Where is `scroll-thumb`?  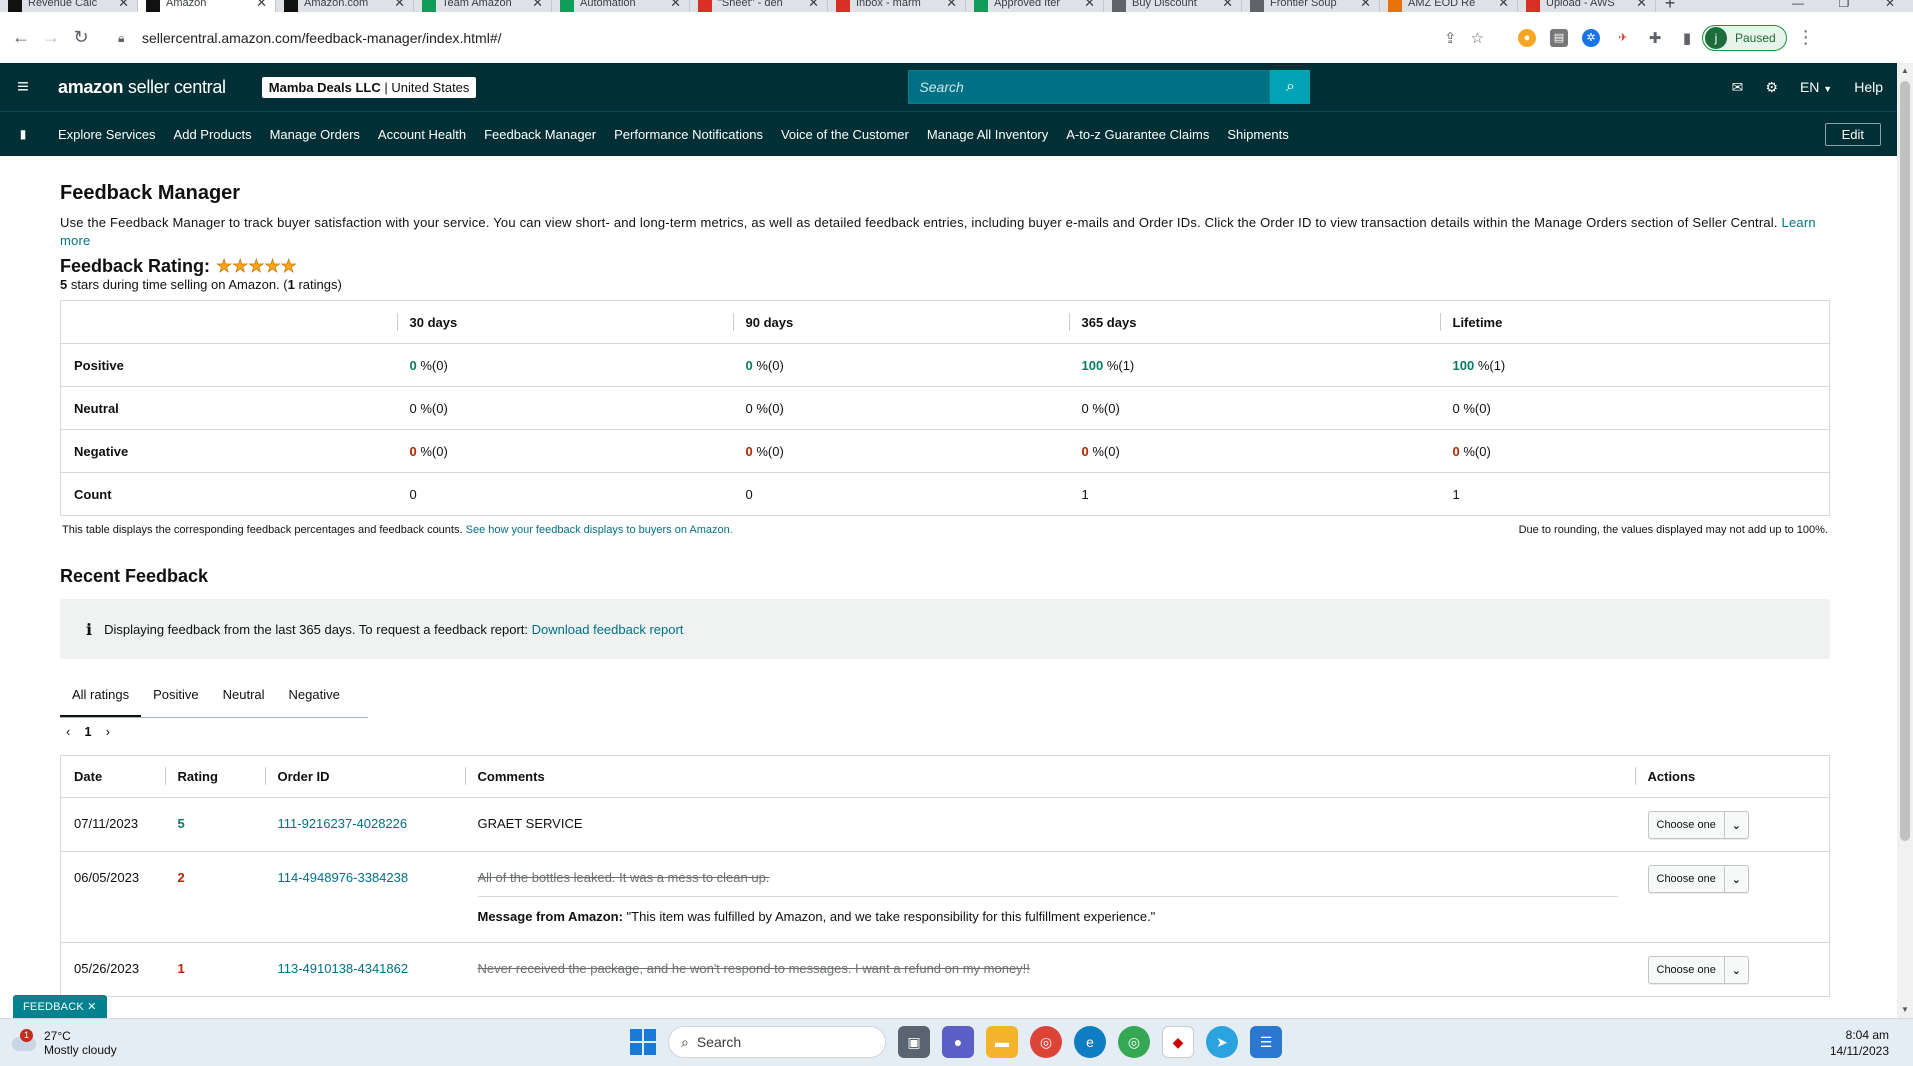
scroll-thumb is located at coordinates (1905, 461).